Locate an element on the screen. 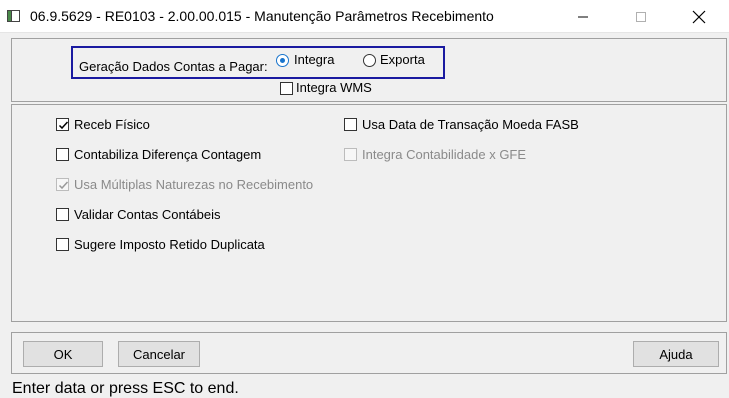 The width and height of the screenshot is (729, 398). receb-fisico-checkbox is located at coordinates (62, 124).